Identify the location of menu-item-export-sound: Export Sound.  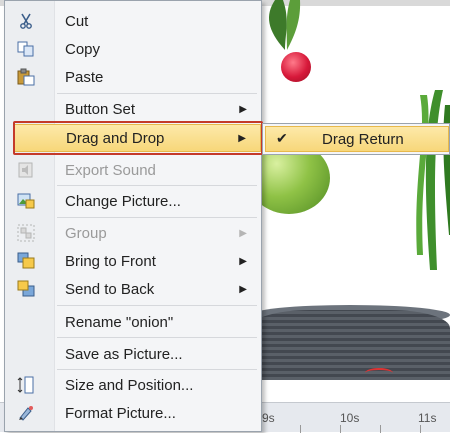
(133, 170).